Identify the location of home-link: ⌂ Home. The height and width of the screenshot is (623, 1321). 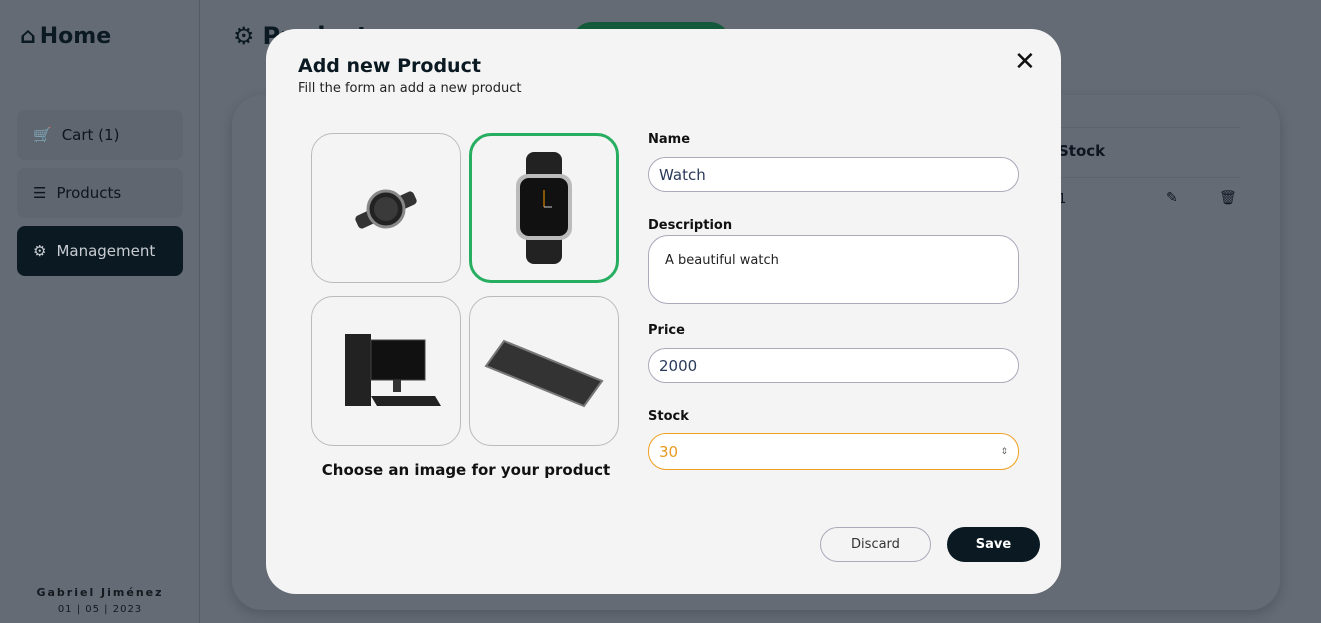
(65, 36).